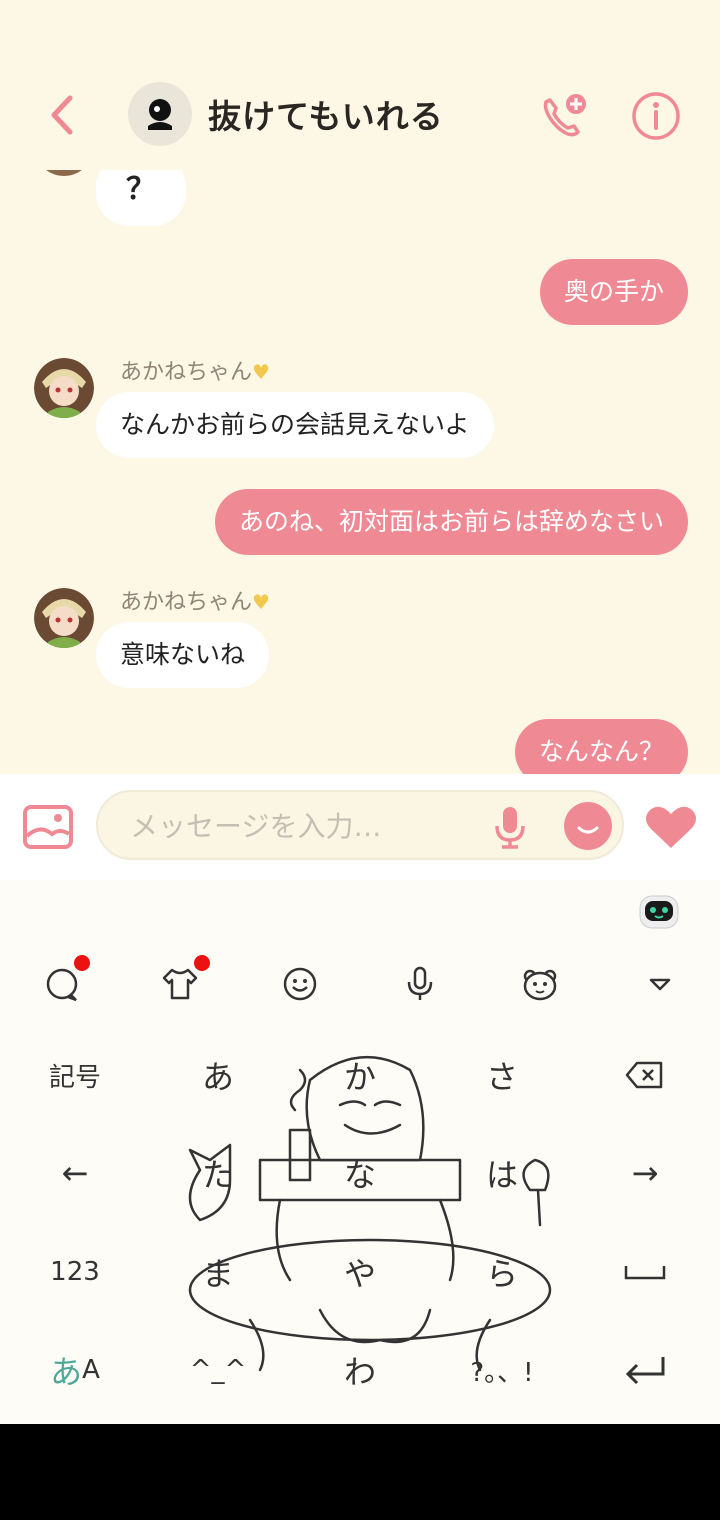 The width and height of the screenshot is (720, 1520). I want to click on message-input, so click(310, 826).